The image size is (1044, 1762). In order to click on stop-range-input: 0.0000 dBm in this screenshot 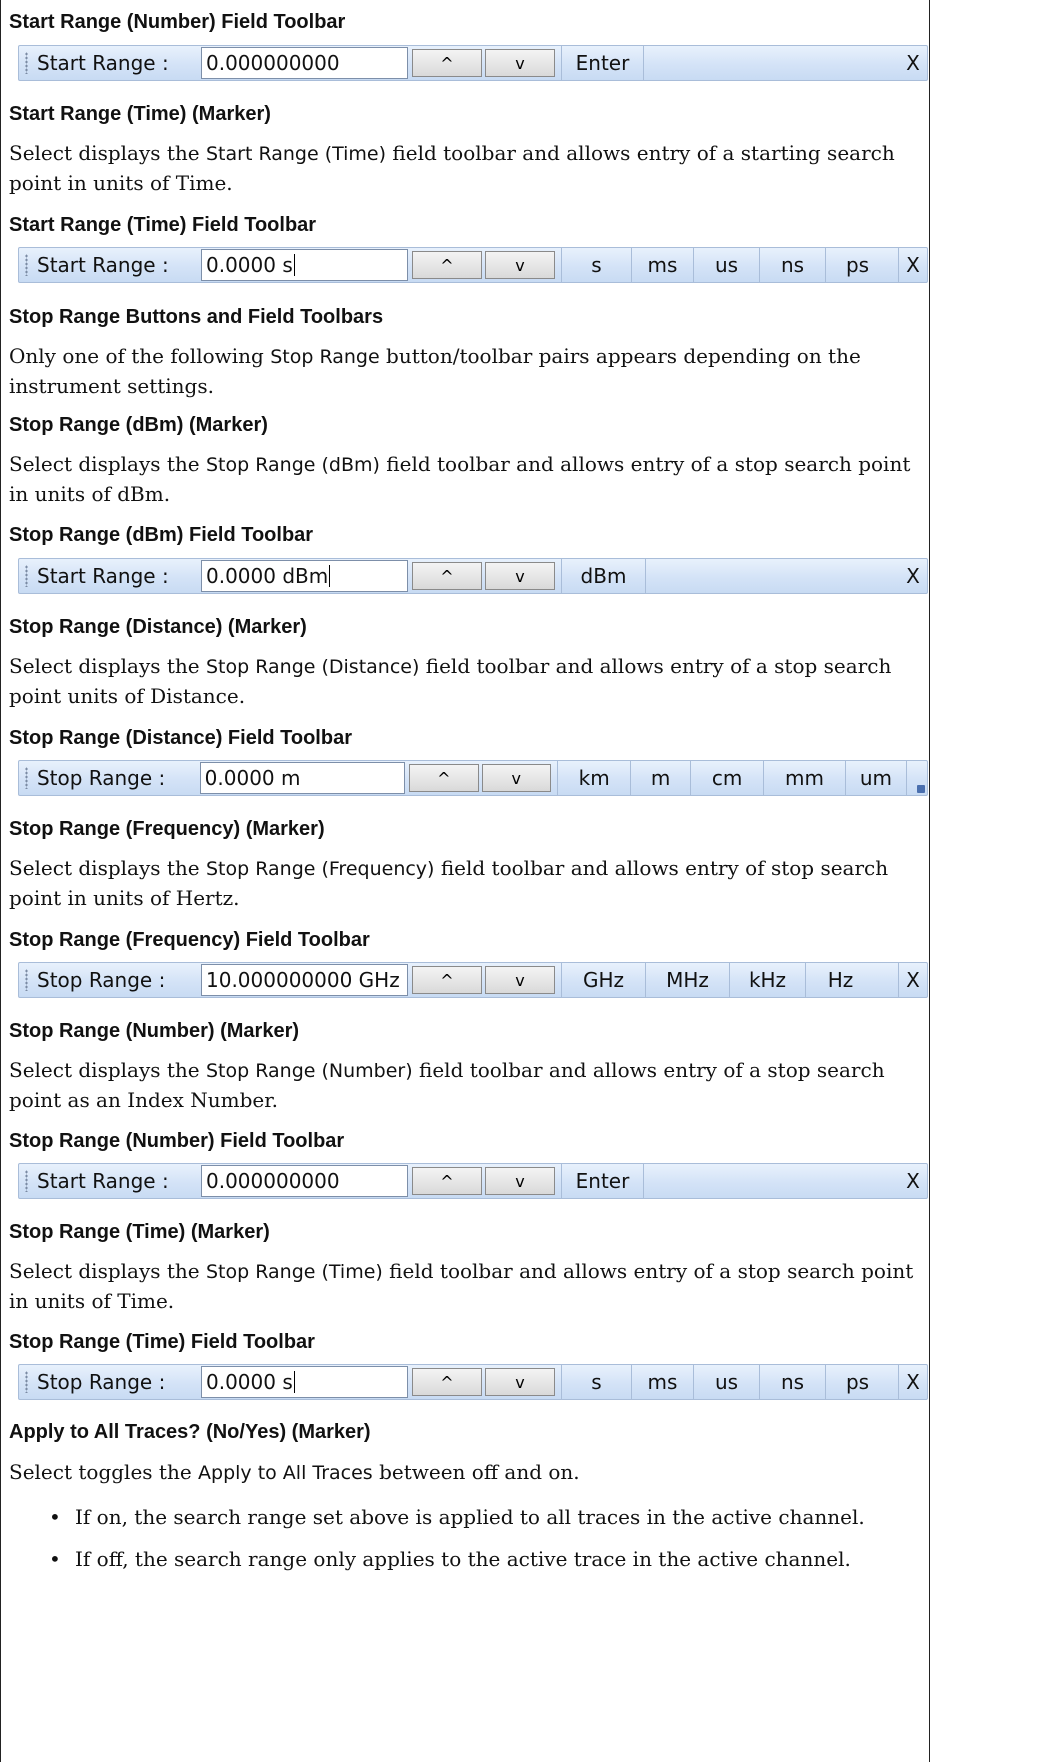, I will do `click(304, 576)`.